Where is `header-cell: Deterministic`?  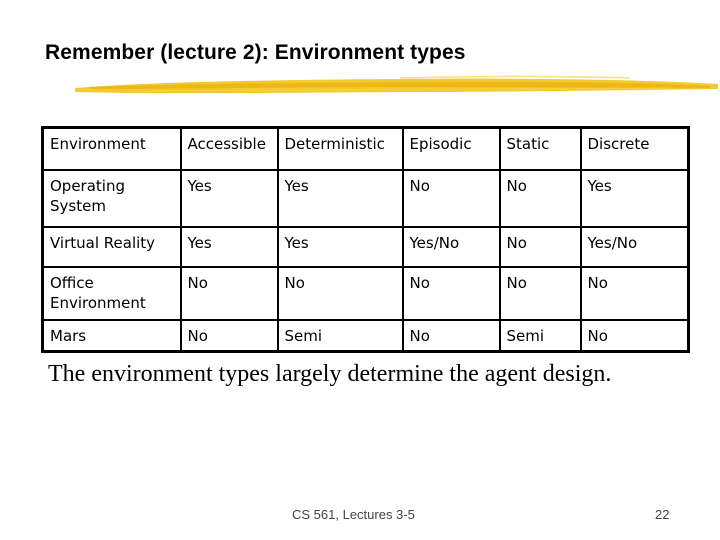
header-cell: Deterministic is located at coordinates (340, 148).